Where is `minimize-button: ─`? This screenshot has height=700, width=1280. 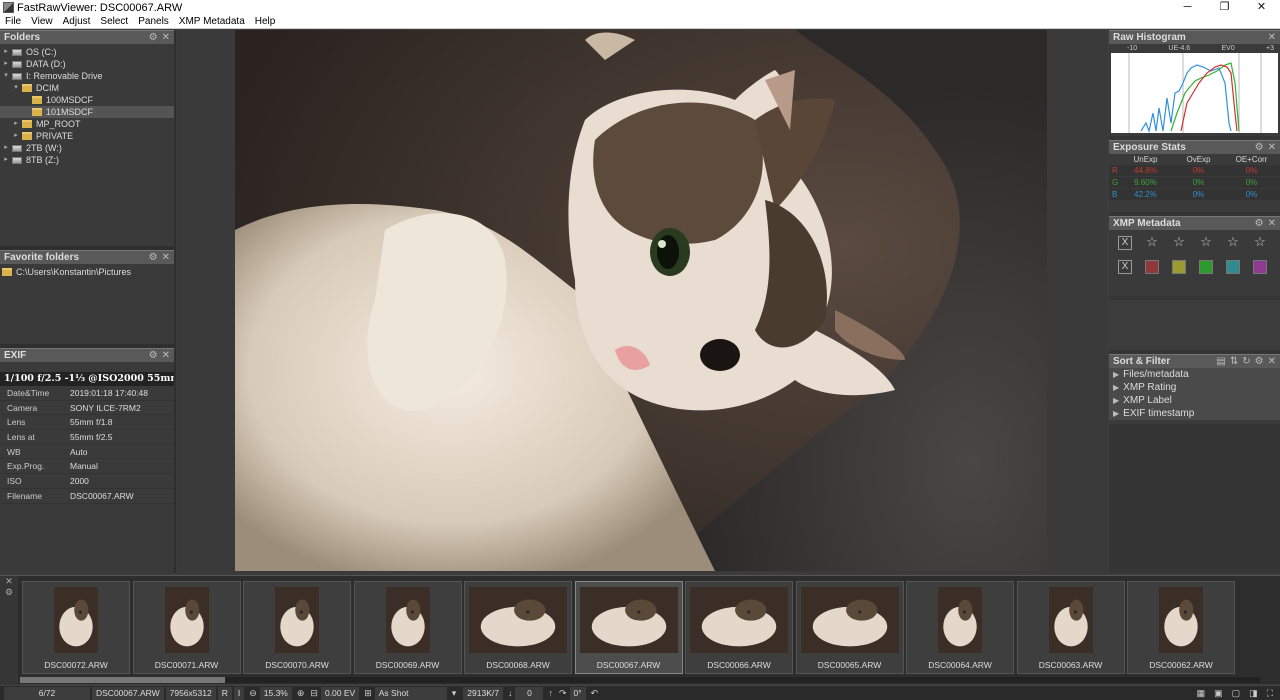
minimize-button: ─ is located at coordinates (1187, 7).